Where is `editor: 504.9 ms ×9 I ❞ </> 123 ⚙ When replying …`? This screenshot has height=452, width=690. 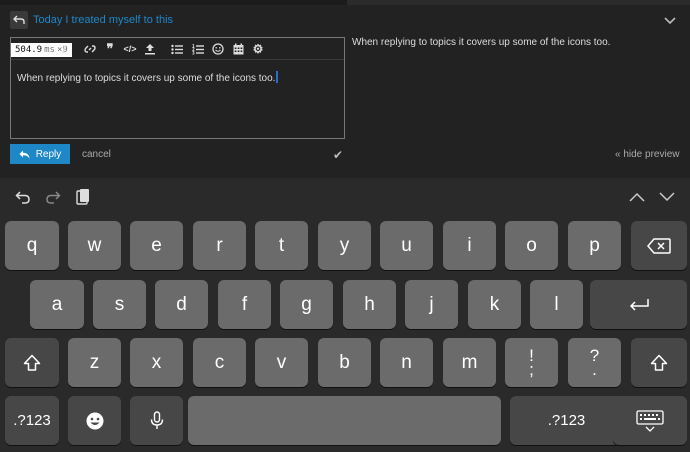
editor: 504.9 ms ×9 I ❞ </> 123 ⚙ When replying … is located at coordinates (177, 88).